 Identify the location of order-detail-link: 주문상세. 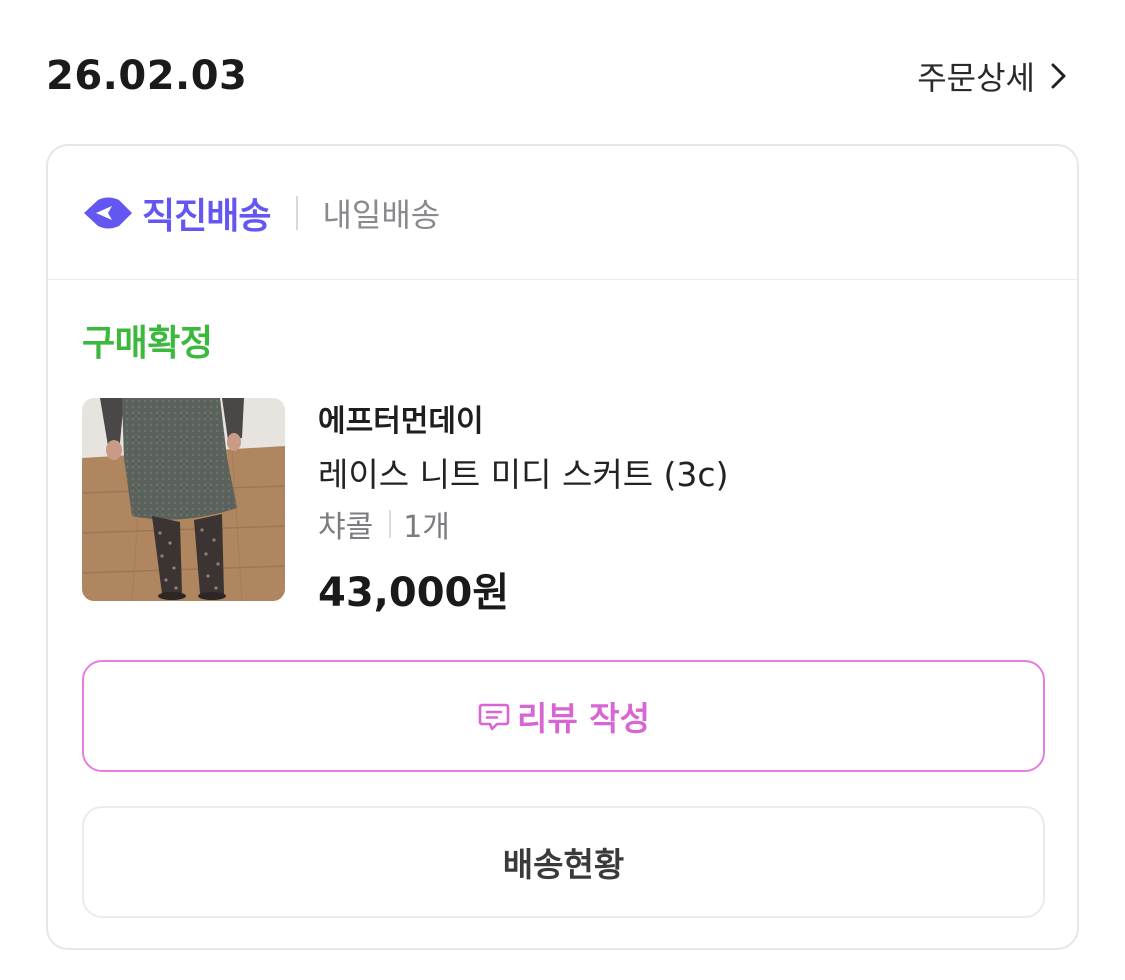
(993, 76).